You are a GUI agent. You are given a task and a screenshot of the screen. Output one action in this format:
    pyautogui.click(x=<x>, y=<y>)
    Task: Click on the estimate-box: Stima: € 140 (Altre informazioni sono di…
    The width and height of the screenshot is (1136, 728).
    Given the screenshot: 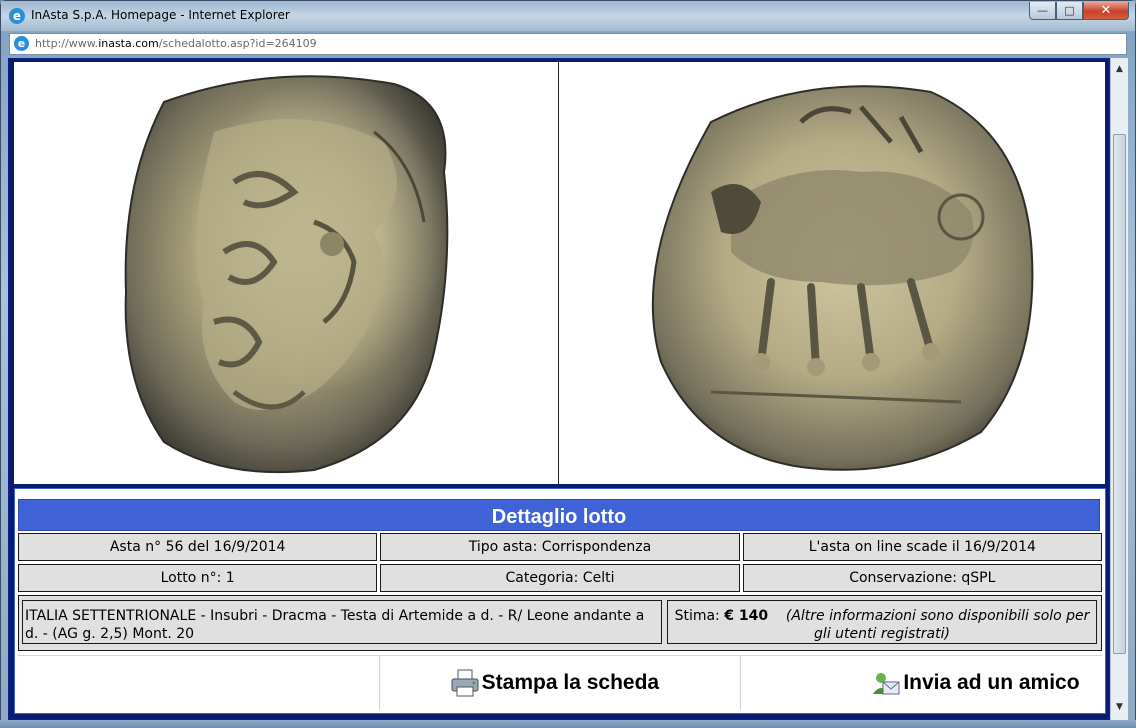 What is the action you would take?
    pyautogui.click(x=882, y=622)
    